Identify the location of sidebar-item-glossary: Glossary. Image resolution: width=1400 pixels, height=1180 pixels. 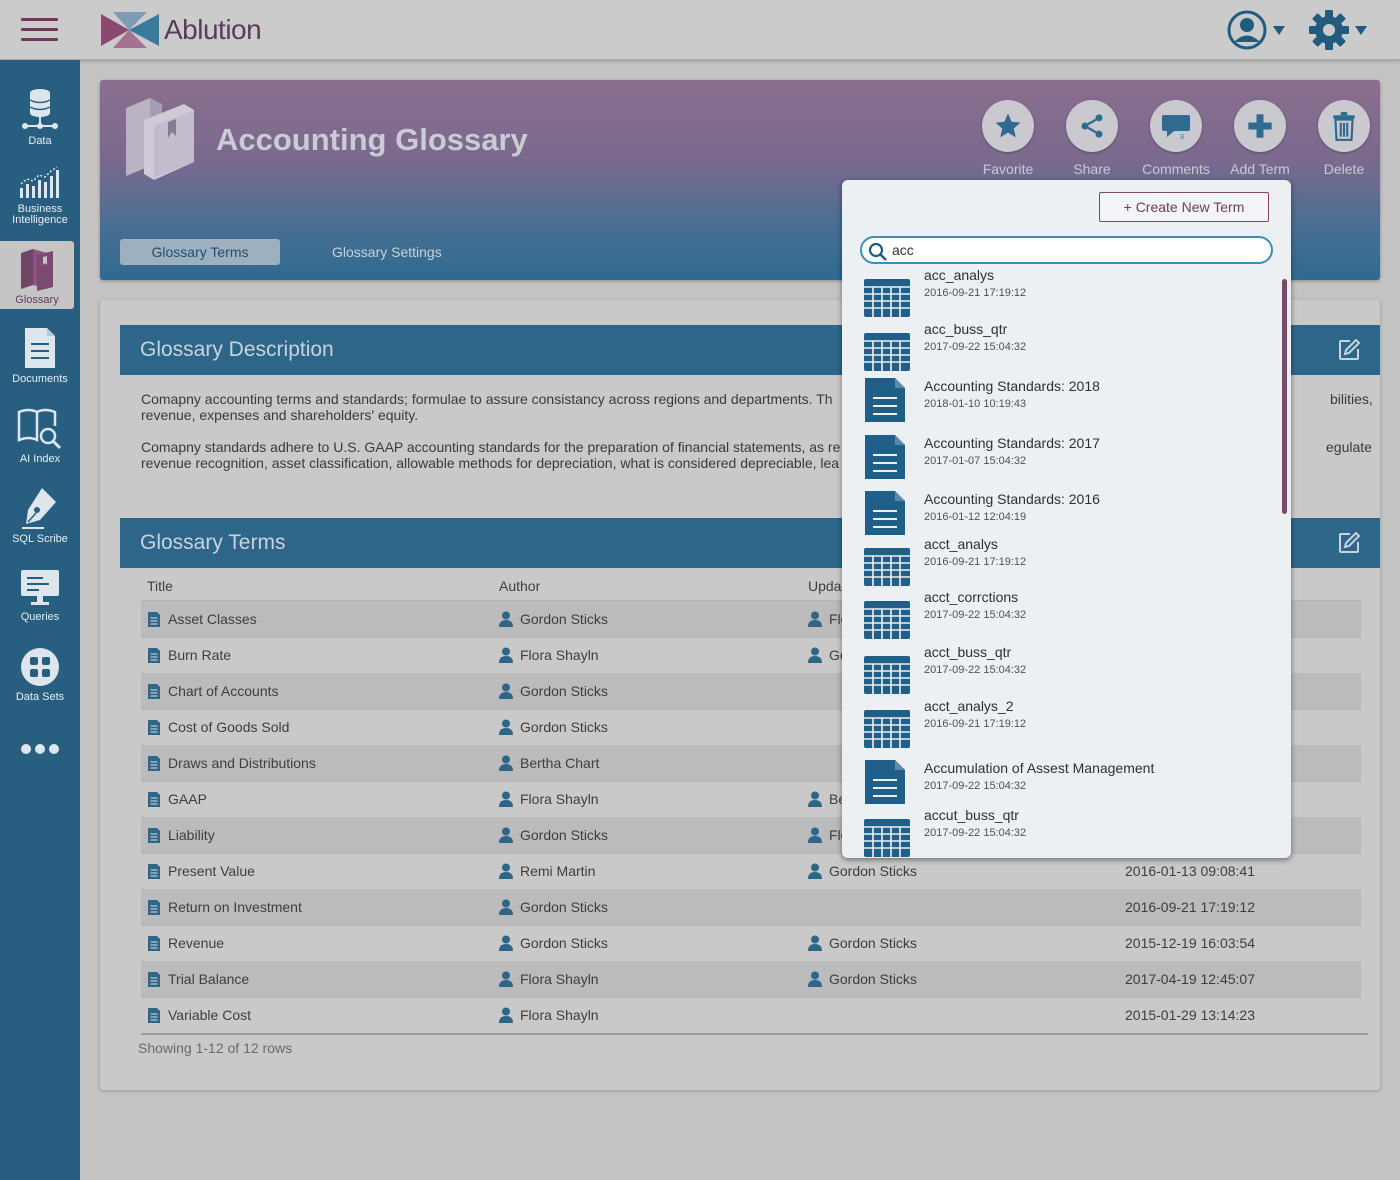
(37, 275).